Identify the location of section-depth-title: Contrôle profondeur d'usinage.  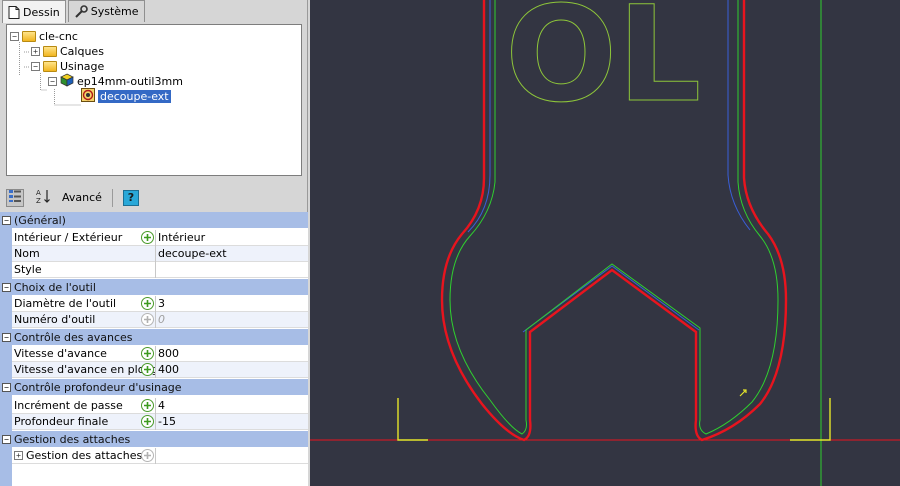
(98, 387).